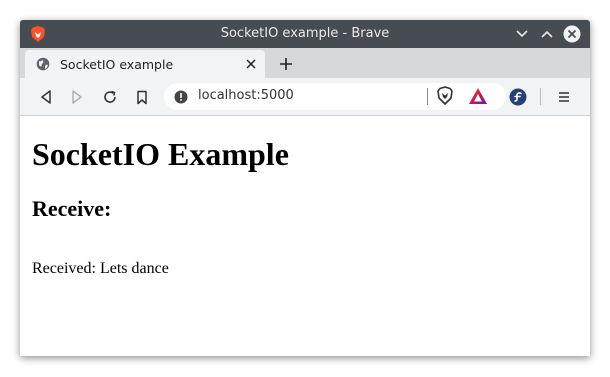 The height and width of the screenshot is (377, 610). I want to click on reload-button, so click(110, 97).